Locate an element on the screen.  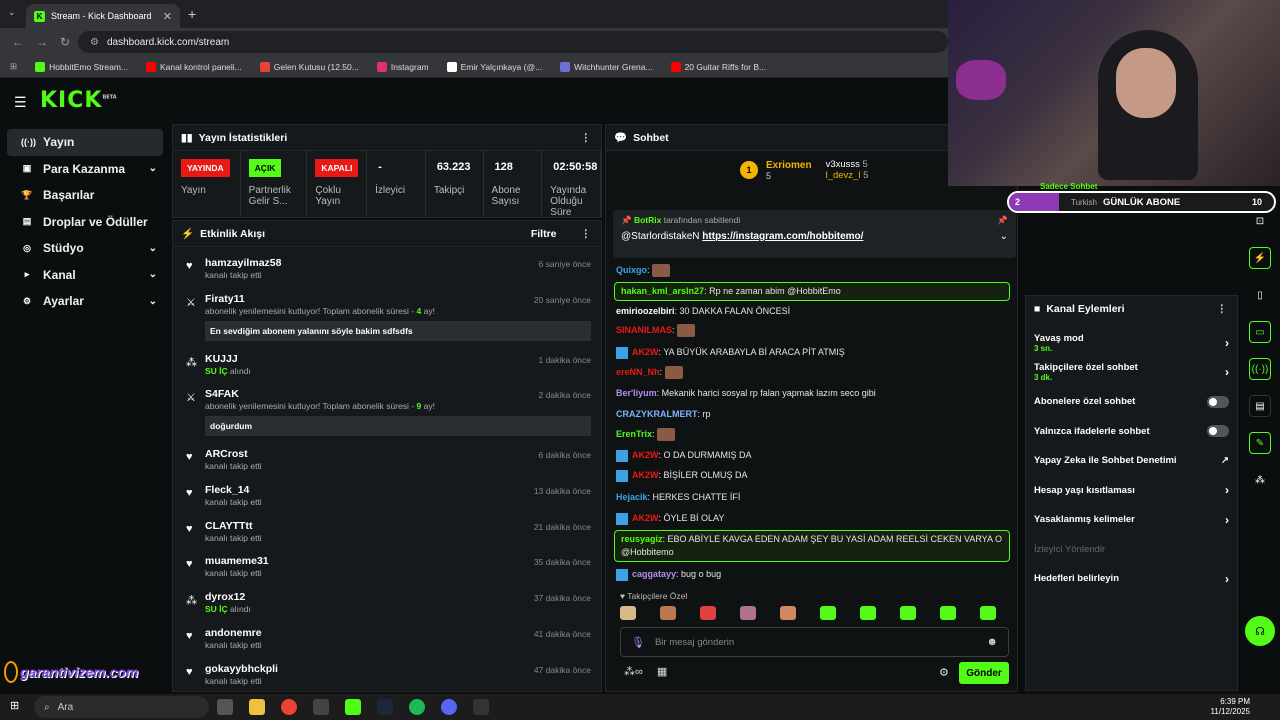
chat-username: Ber'liyum is located at coordinates (636, 393).